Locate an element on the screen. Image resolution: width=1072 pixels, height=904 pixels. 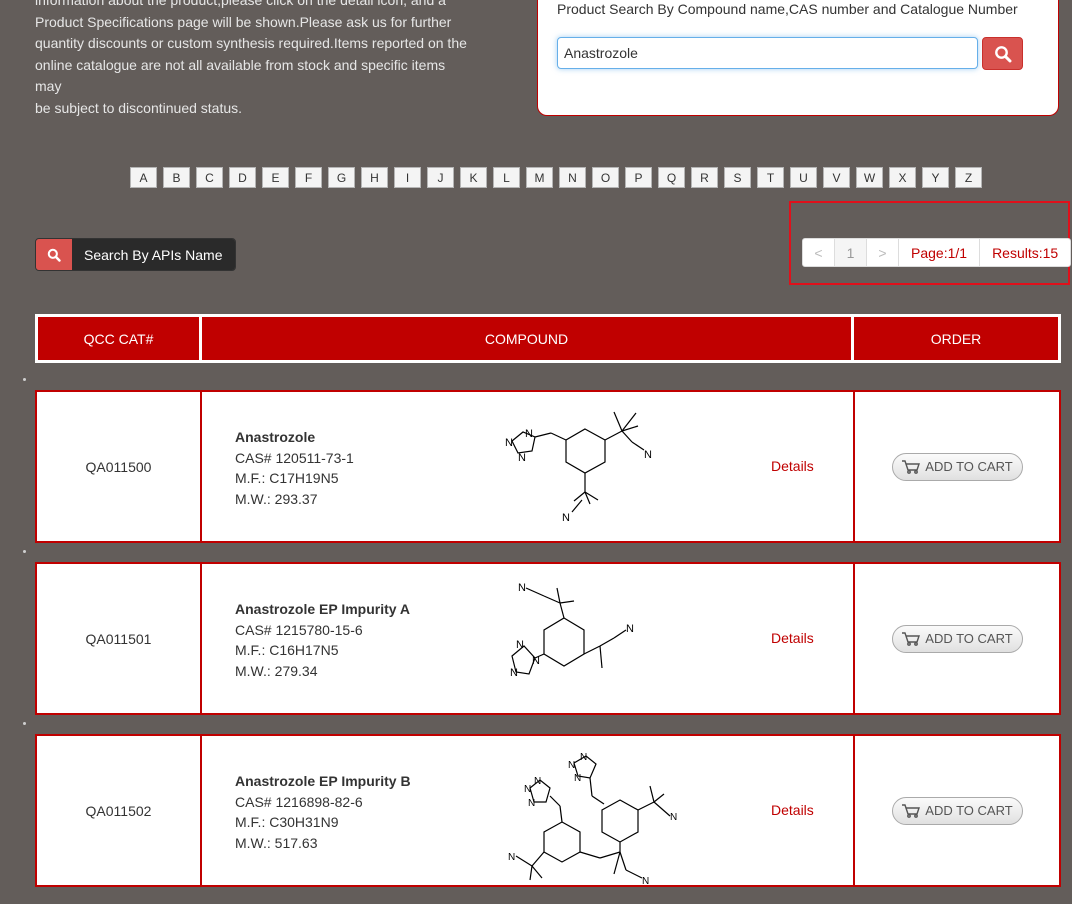
alpha-filter-m: M is located at coordinates (539, 177).